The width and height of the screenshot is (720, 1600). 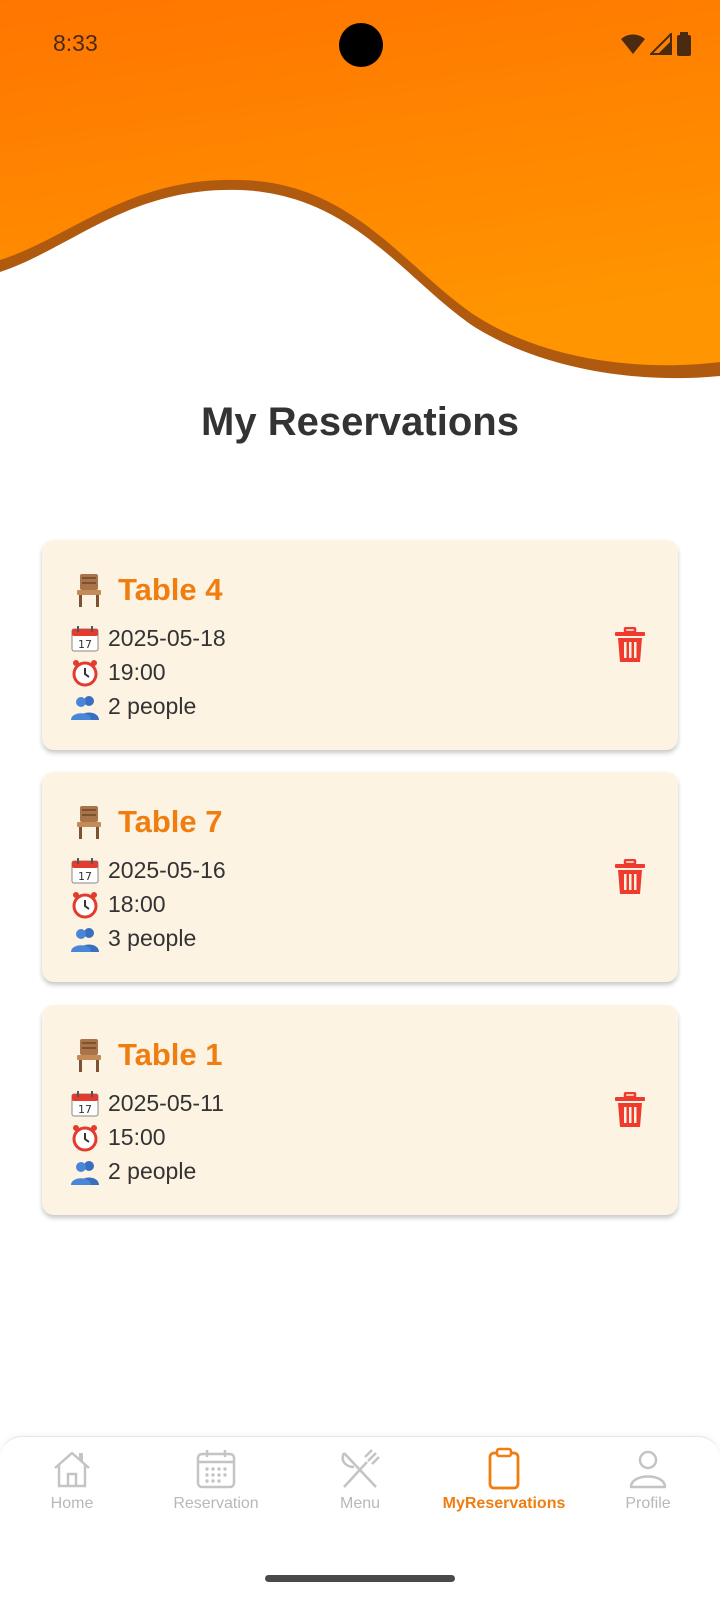 I want to click on calendar-icon, so click(x=216, y=1469).